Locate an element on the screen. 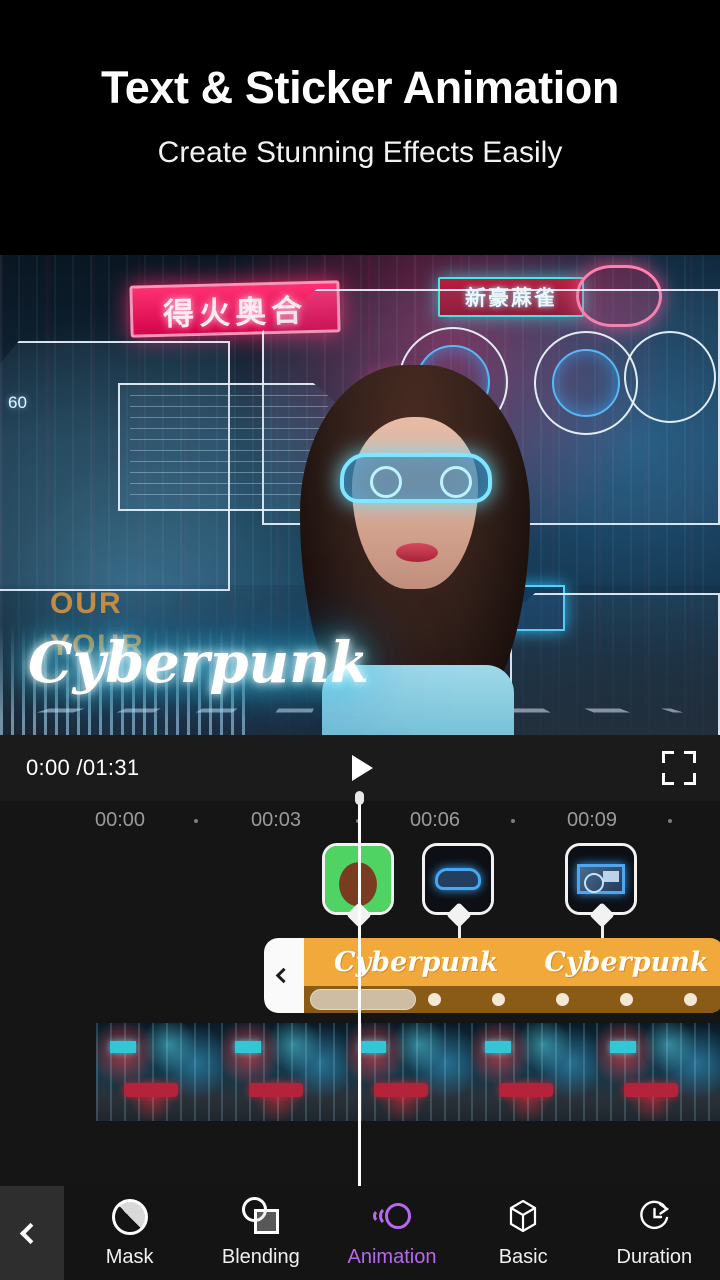 This screenshot has height=1280, width=720. ruler-tick-label: 00:03 is located at coordinates (276, 820).